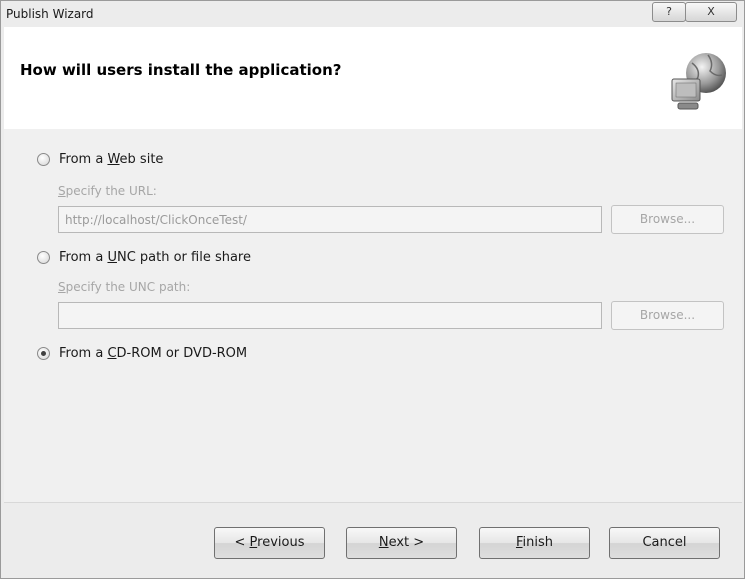  I want to click on help-icon: ?, so click(669, 11).